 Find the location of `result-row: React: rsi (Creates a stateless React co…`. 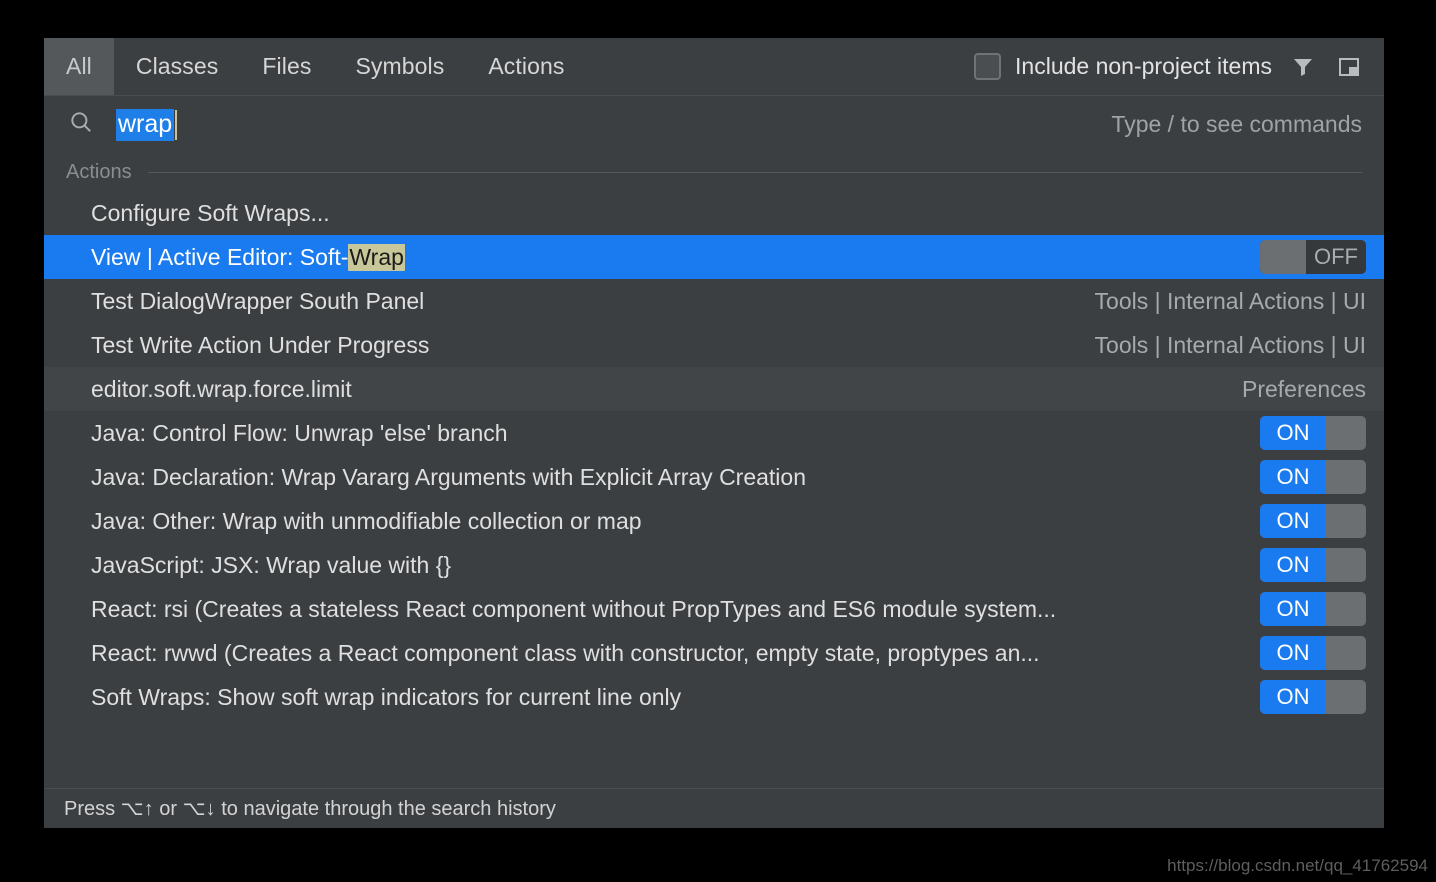

result-row: React: rsi (Creates a stateless React co… is located at coordinates (714, 609).